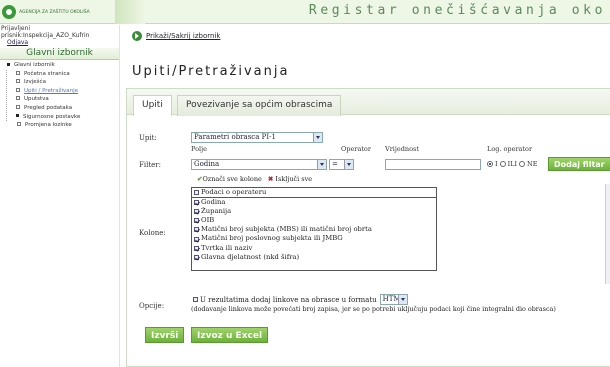 This screenshot has width=610, height=367. I want to click on login-user: prisnik:Inspekcija_AZO_Kufrin, so click(45, 35).